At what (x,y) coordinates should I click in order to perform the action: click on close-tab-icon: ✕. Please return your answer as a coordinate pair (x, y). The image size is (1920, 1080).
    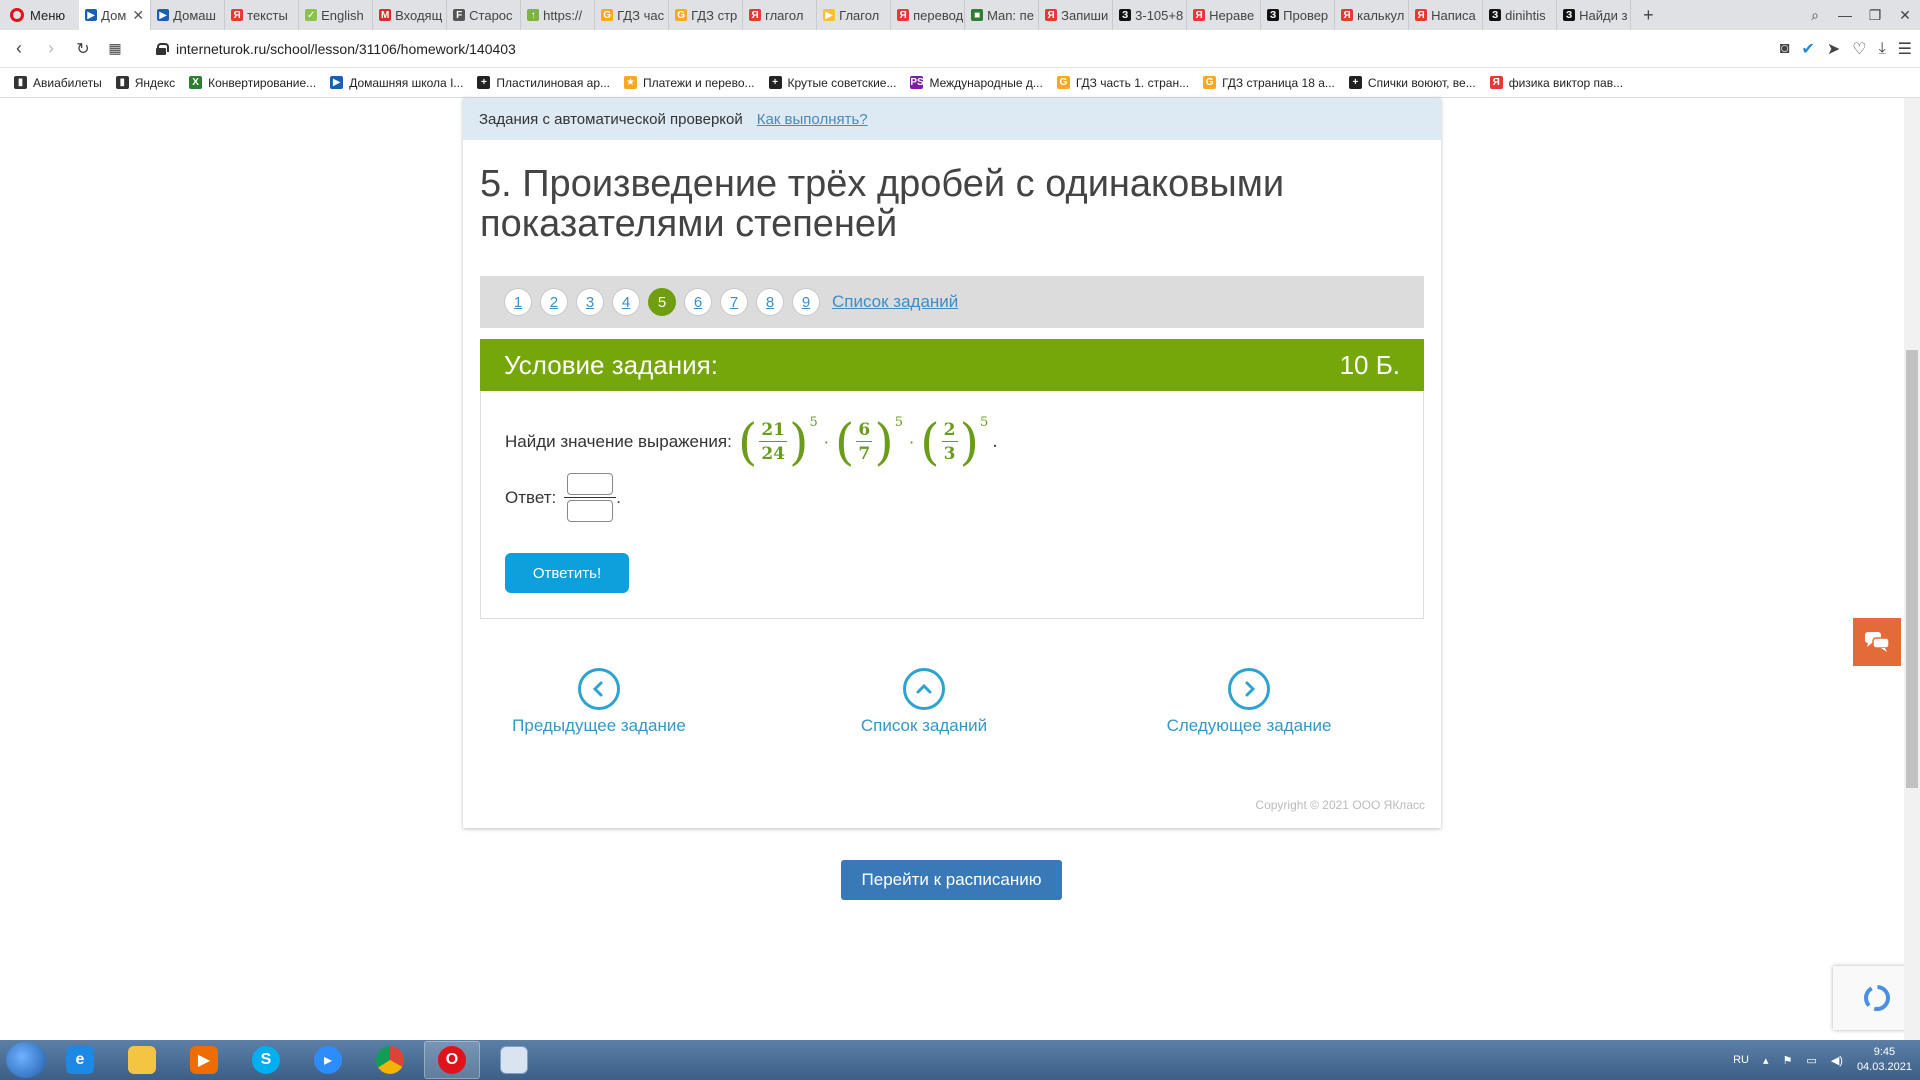
    Looking at the image, I should click on (138, 15).